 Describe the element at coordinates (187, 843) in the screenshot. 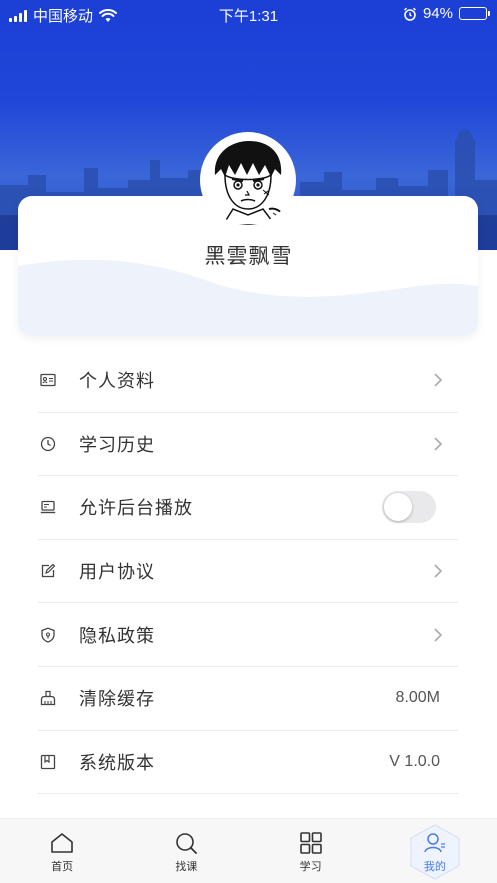

I see `search-icon` at that location.